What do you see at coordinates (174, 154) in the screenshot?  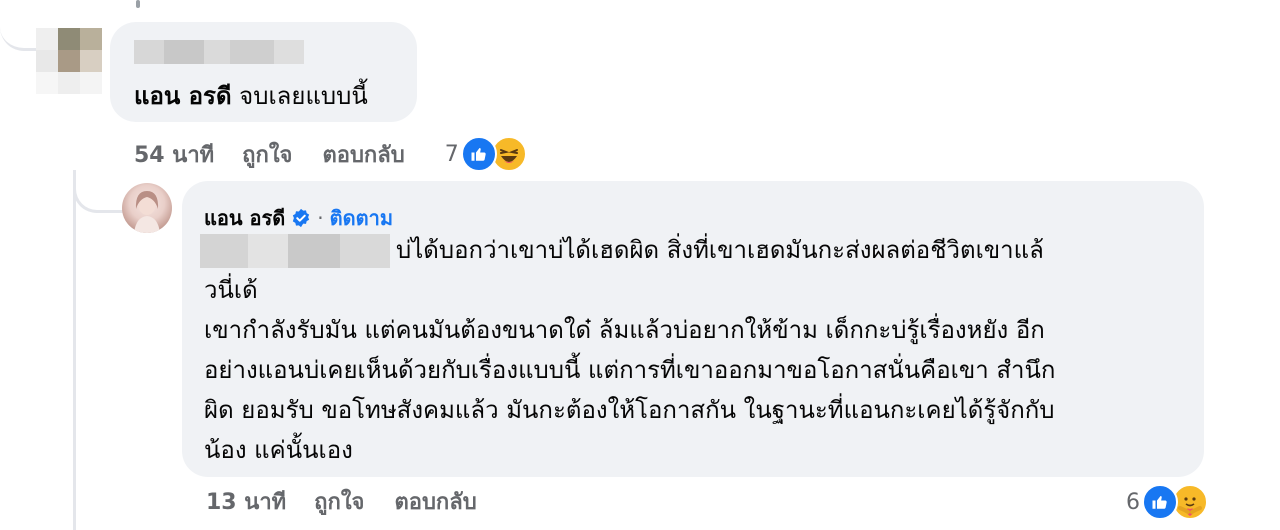 I see `comment-timestamp: 54 นาที` at bounding box center [174, 154].